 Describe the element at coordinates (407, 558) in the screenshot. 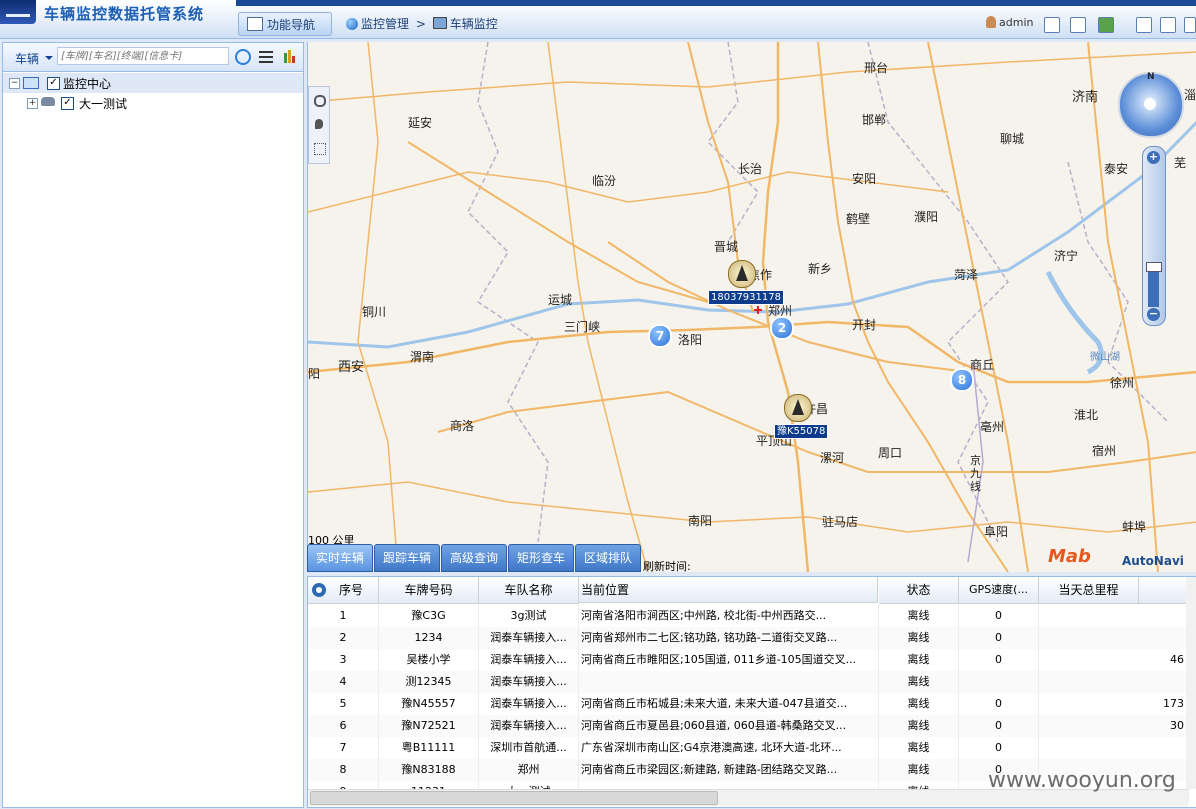

I see `tab-tracking-vehicles: 跟踪车辆` at that location.